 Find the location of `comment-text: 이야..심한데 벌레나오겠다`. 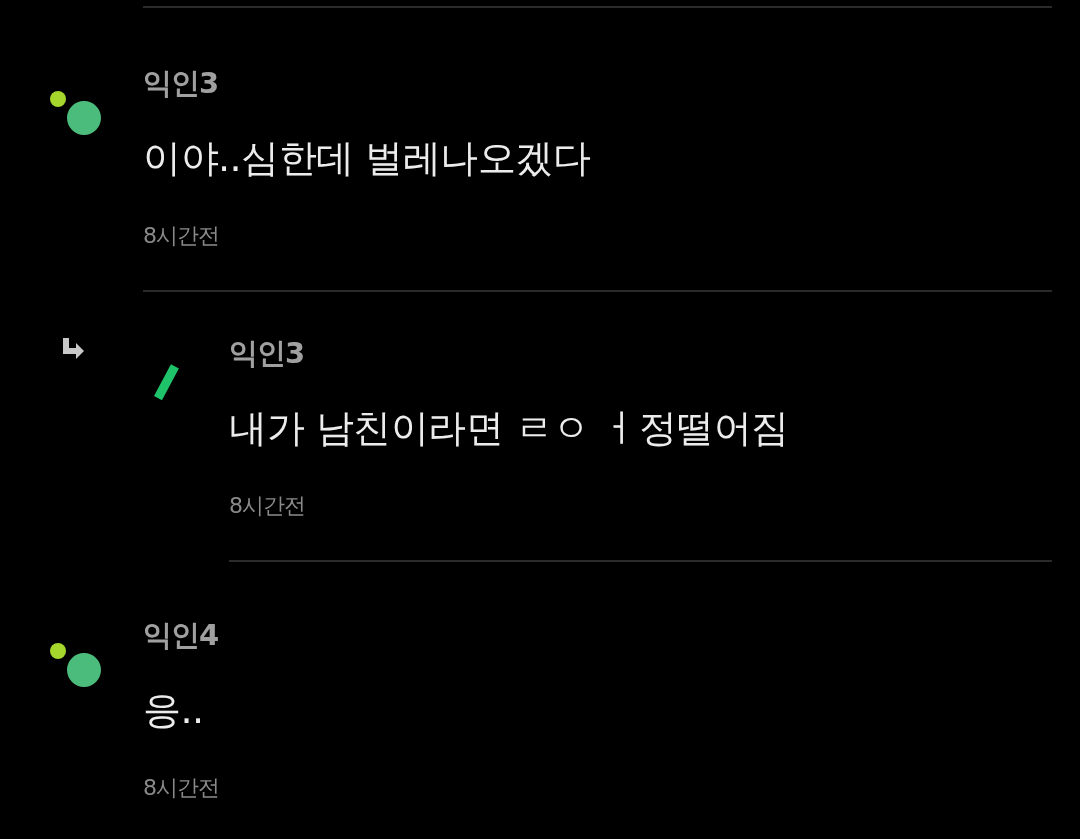

comment-text: 이야..심한데 벌레나오겠다 is located at coordinates (367, 158).